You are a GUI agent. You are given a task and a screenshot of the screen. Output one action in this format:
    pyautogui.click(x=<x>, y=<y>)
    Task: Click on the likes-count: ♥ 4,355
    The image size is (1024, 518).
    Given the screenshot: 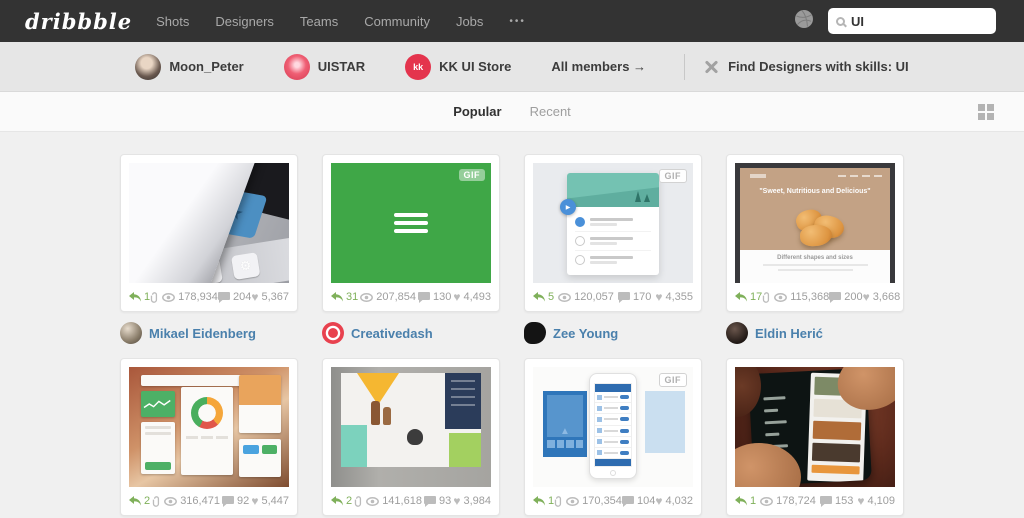 What is the action you would take?
    pyautogui.click(x=674, y=297)
    